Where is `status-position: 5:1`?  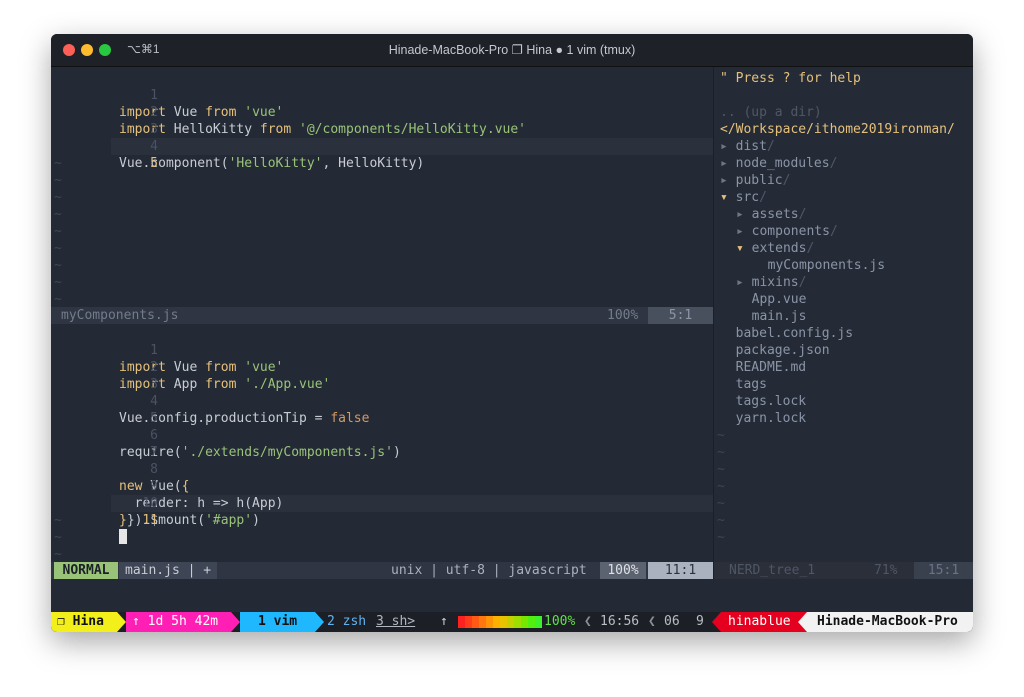 status-position: 5:1 is located at coordinates (680, 315).